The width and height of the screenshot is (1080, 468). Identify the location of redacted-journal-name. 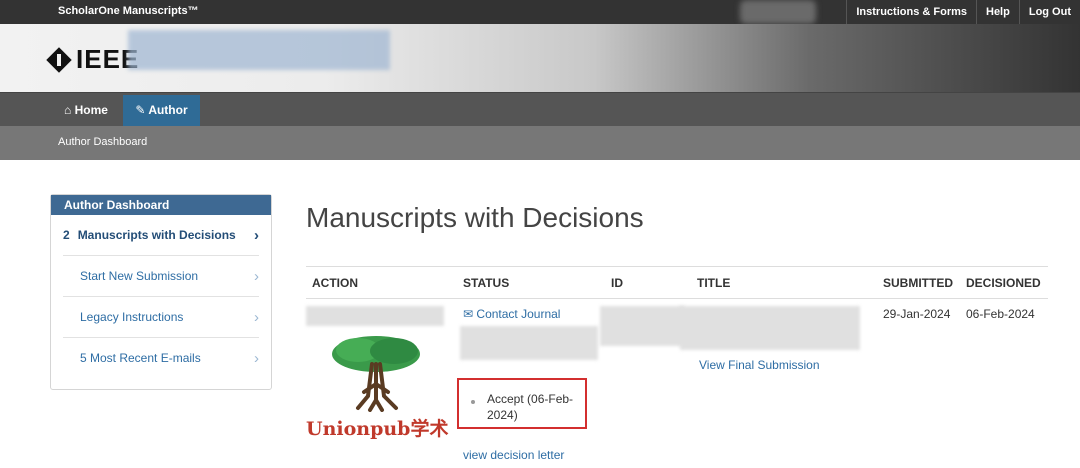
(259, 50).